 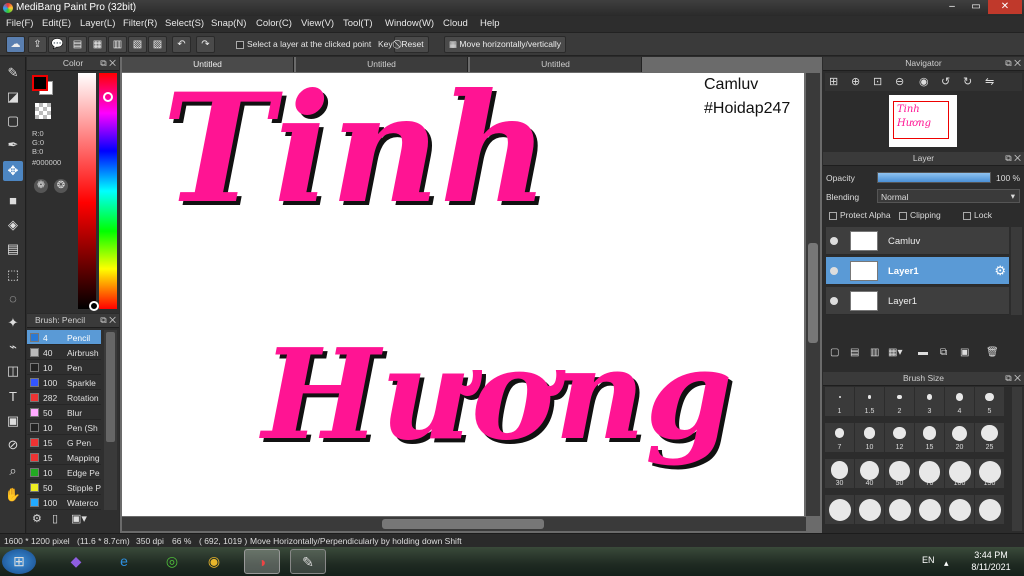 I want to click on hand-tool-icon: ✋, so click(x=13, y=495).